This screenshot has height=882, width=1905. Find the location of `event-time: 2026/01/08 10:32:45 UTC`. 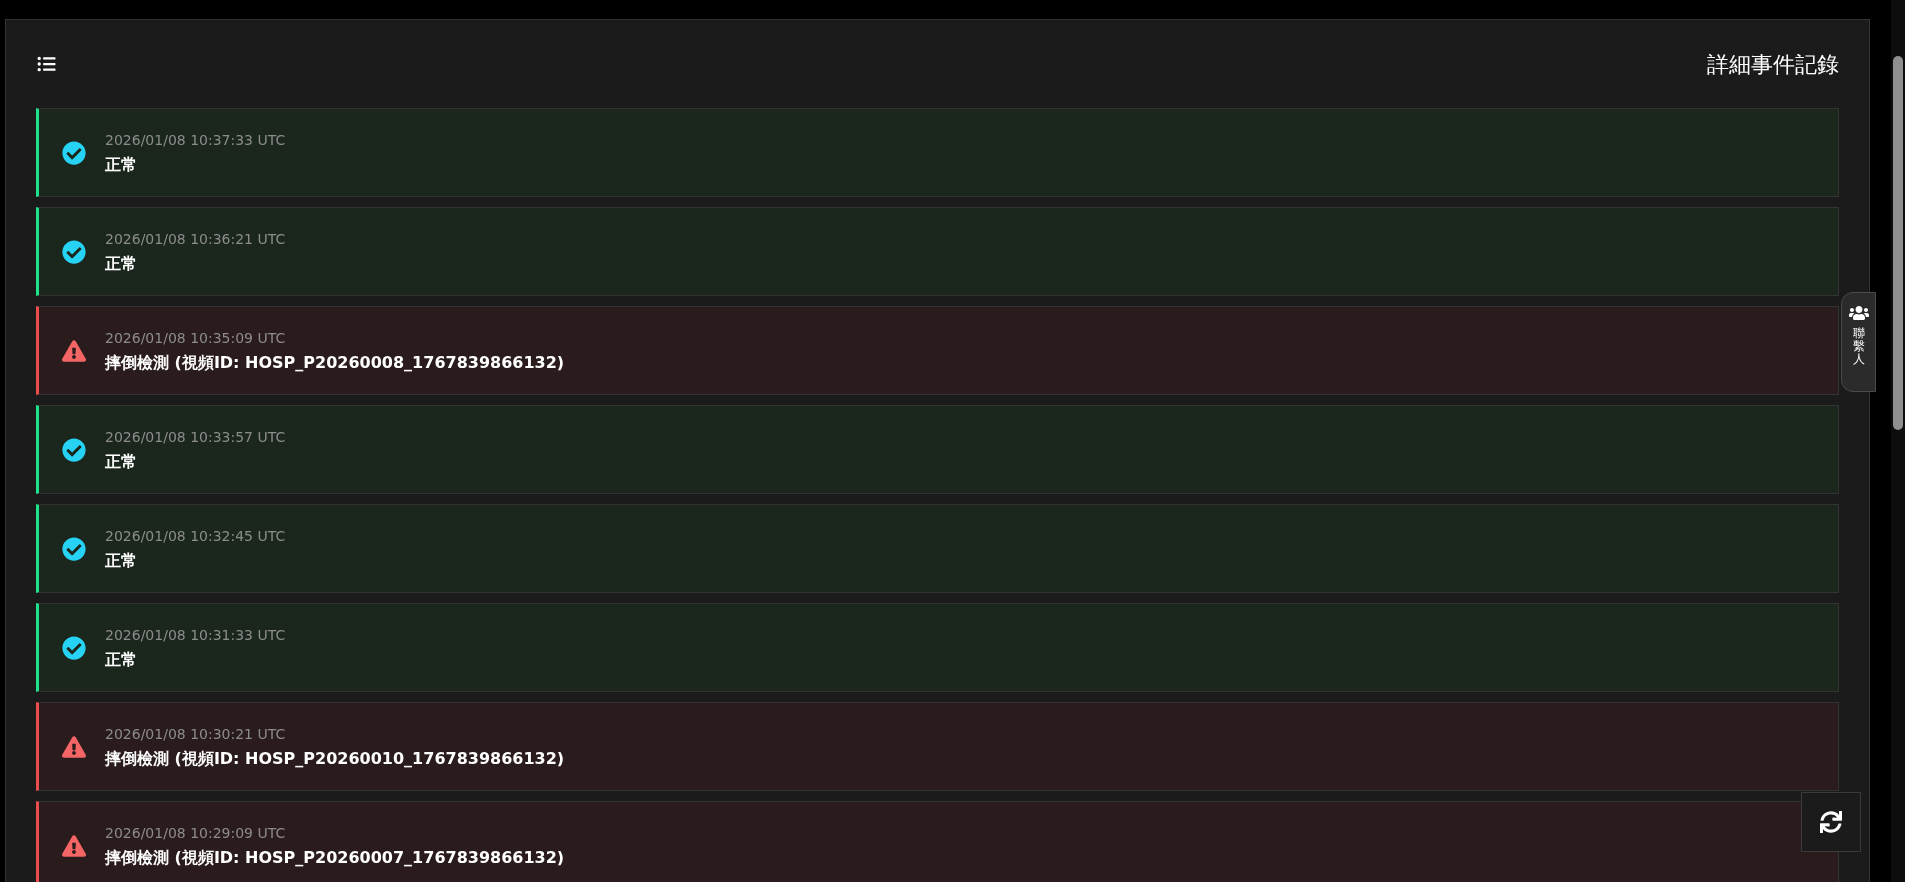

event-time: 2026/01/08 10:32:45 UTC is located at coordinates (195, 536).